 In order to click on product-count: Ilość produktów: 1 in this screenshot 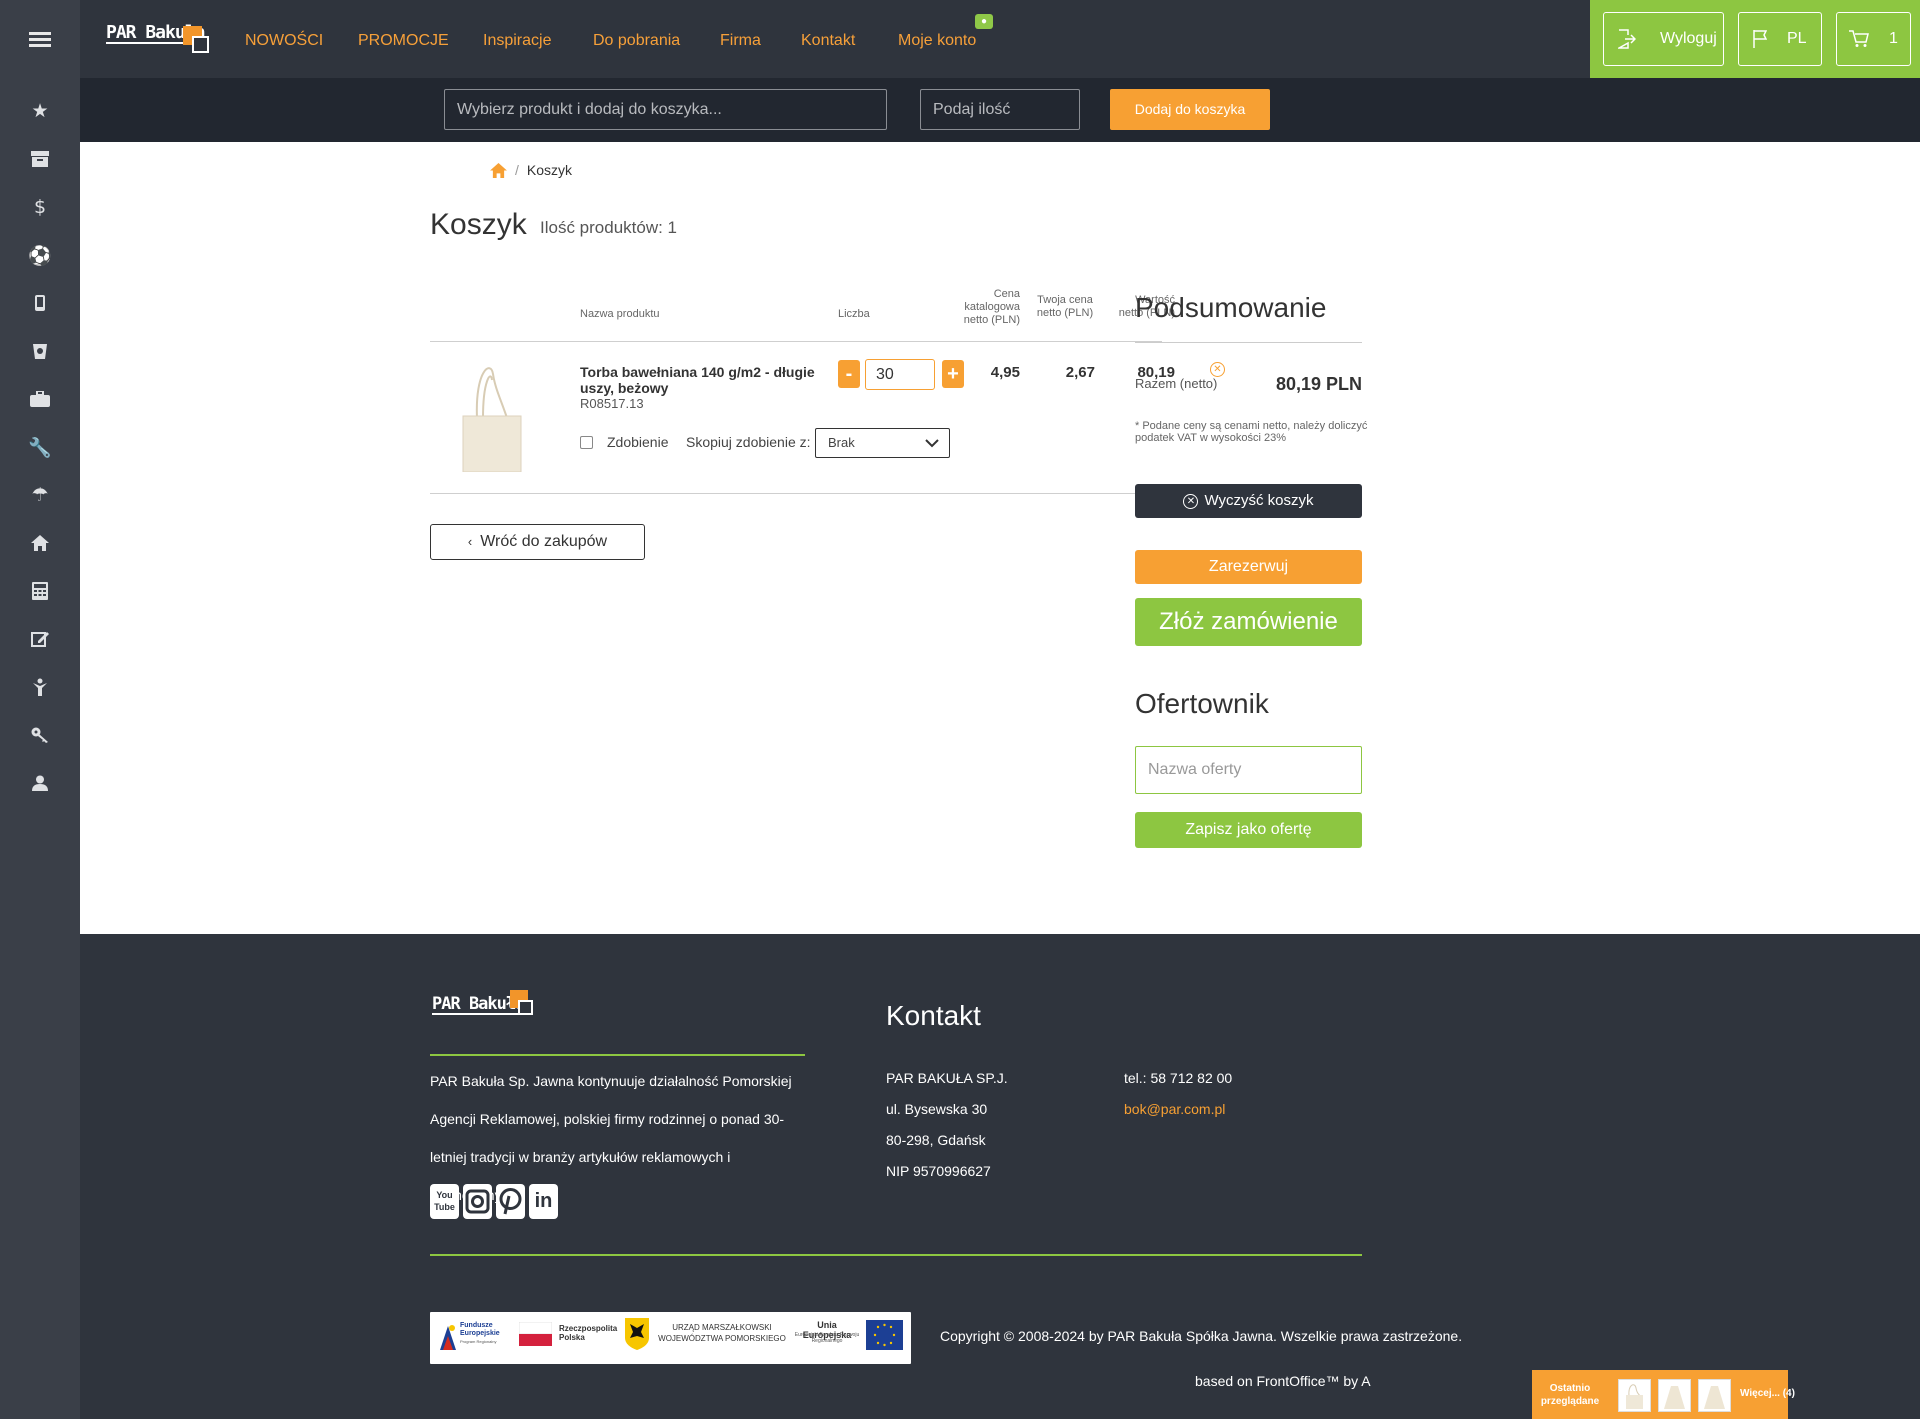, I will do `click(609, 227)`.